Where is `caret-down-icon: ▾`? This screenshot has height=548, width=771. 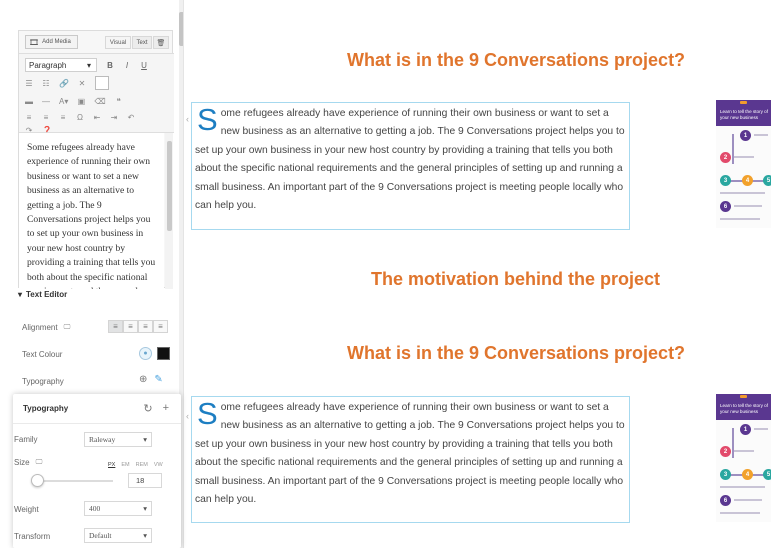 caret-down-icon: ▾ is located at coordinates (20, 294).